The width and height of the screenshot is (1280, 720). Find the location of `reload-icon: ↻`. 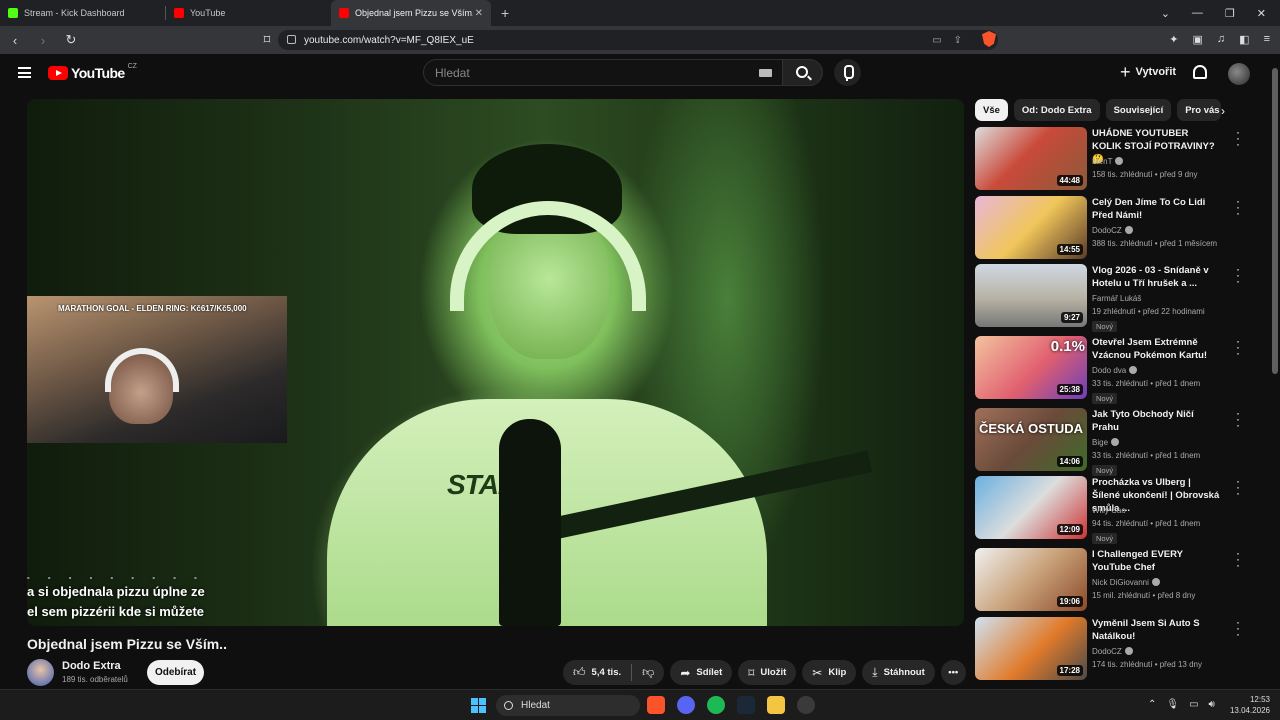

reload-icon: ↻ is located at coordinates (71, 40).